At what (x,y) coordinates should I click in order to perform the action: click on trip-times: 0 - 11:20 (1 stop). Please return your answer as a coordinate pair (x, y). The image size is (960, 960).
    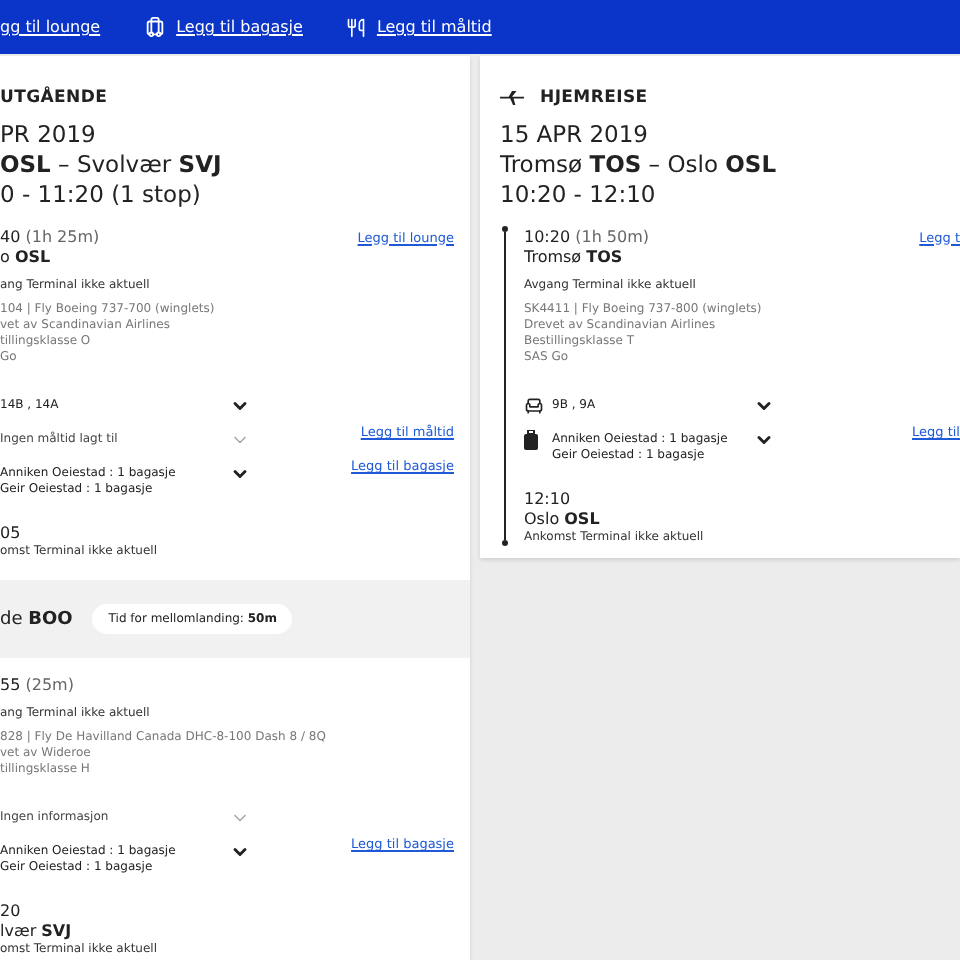
    Looking at the image, I should click on (101, 195).